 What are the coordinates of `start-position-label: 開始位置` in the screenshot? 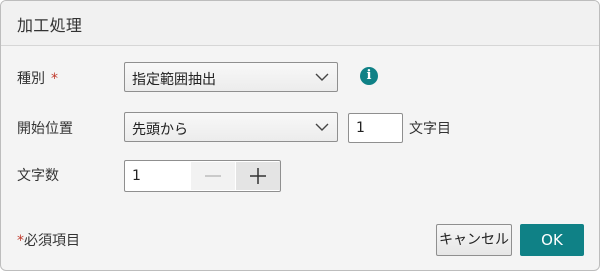 It's located at (45, 129).